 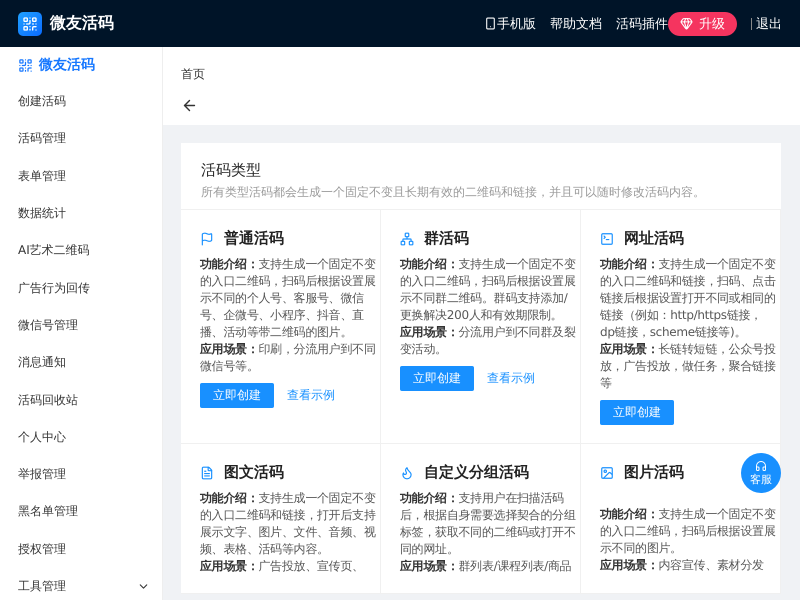 I want to click on logout-link: 退出, so click(x=769, y=23).